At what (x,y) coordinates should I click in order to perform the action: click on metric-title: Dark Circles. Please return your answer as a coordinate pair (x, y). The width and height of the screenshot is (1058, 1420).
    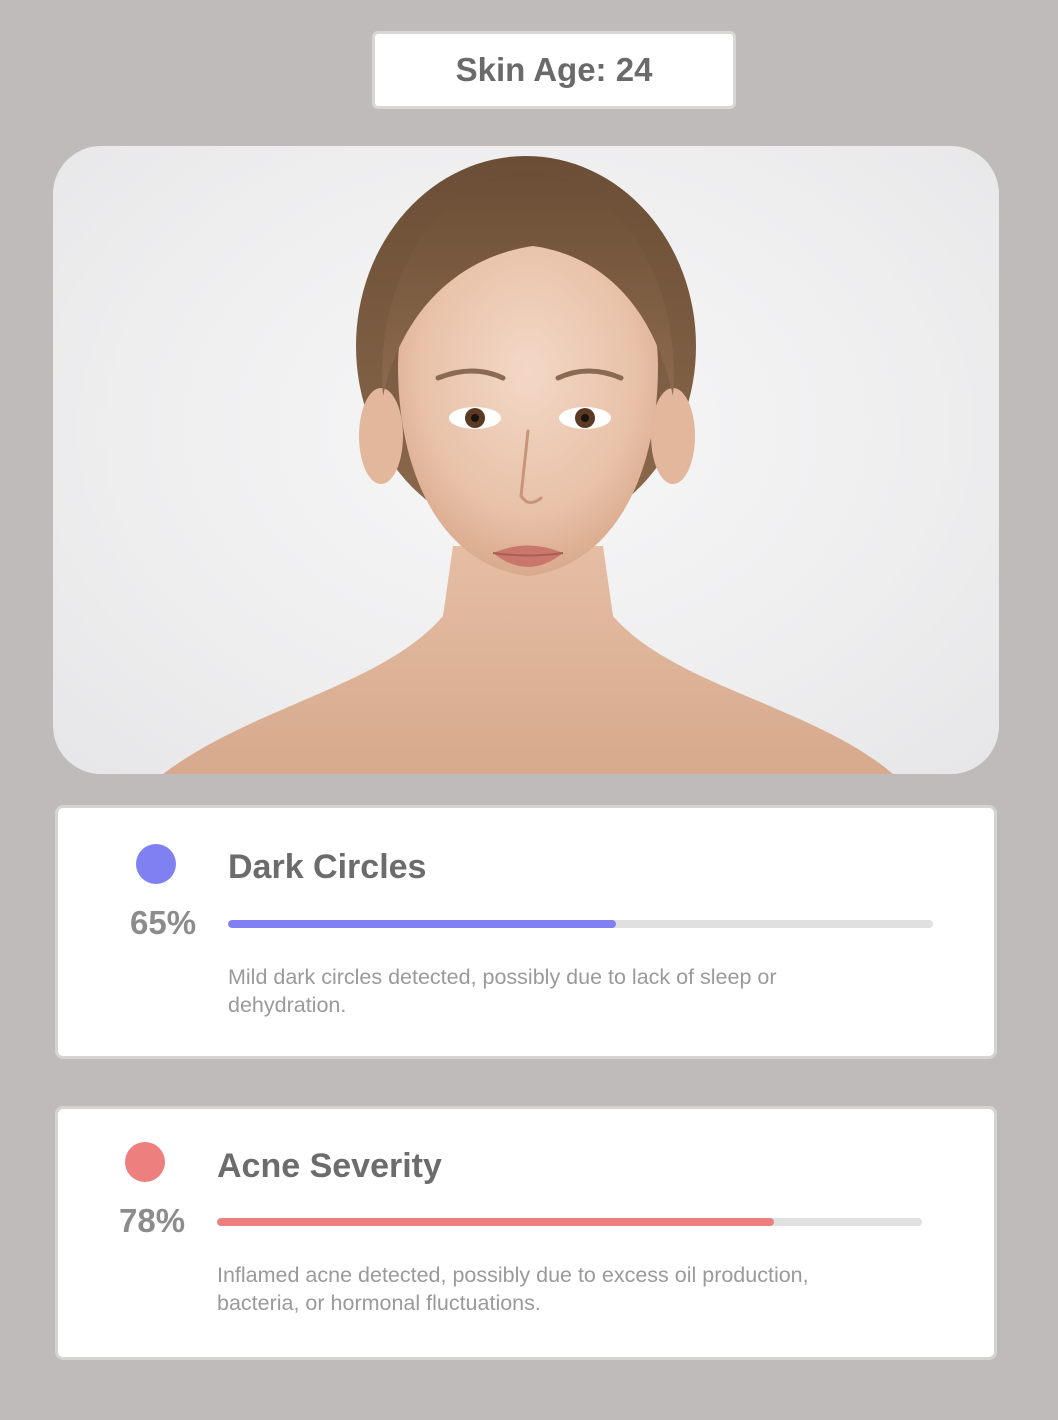
    Looking at the image, I should click on (327, 867).